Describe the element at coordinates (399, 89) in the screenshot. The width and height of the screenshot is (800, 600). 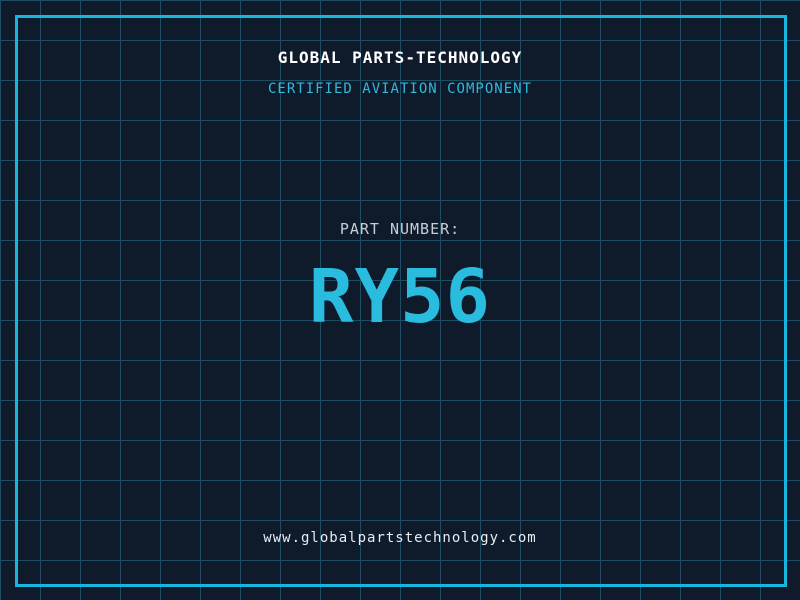
I see `certification-tagline: CERTIFIED AVIATION COMPONENT` at that location.